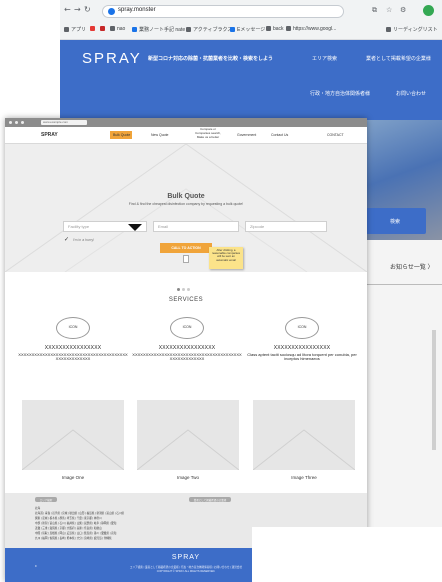  I want to click on bookmark-item: 業務ノート手記 nate, so click(158, 29).